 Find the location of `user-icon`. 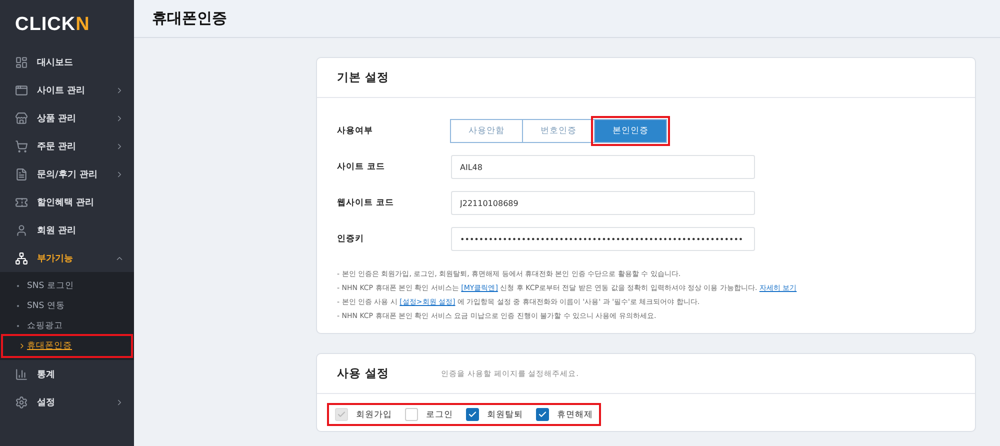

user-icon is located at coordinates (21, 230).